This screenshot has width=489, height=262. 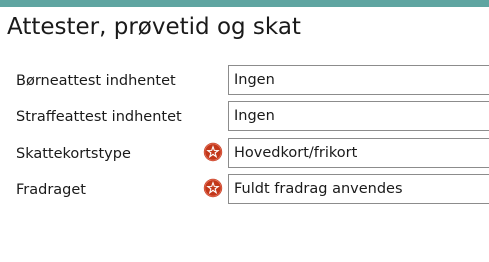 I want to click on field-row-straffeattest: Straffeattest indhentet Ingen, so click(x=244, y=116).